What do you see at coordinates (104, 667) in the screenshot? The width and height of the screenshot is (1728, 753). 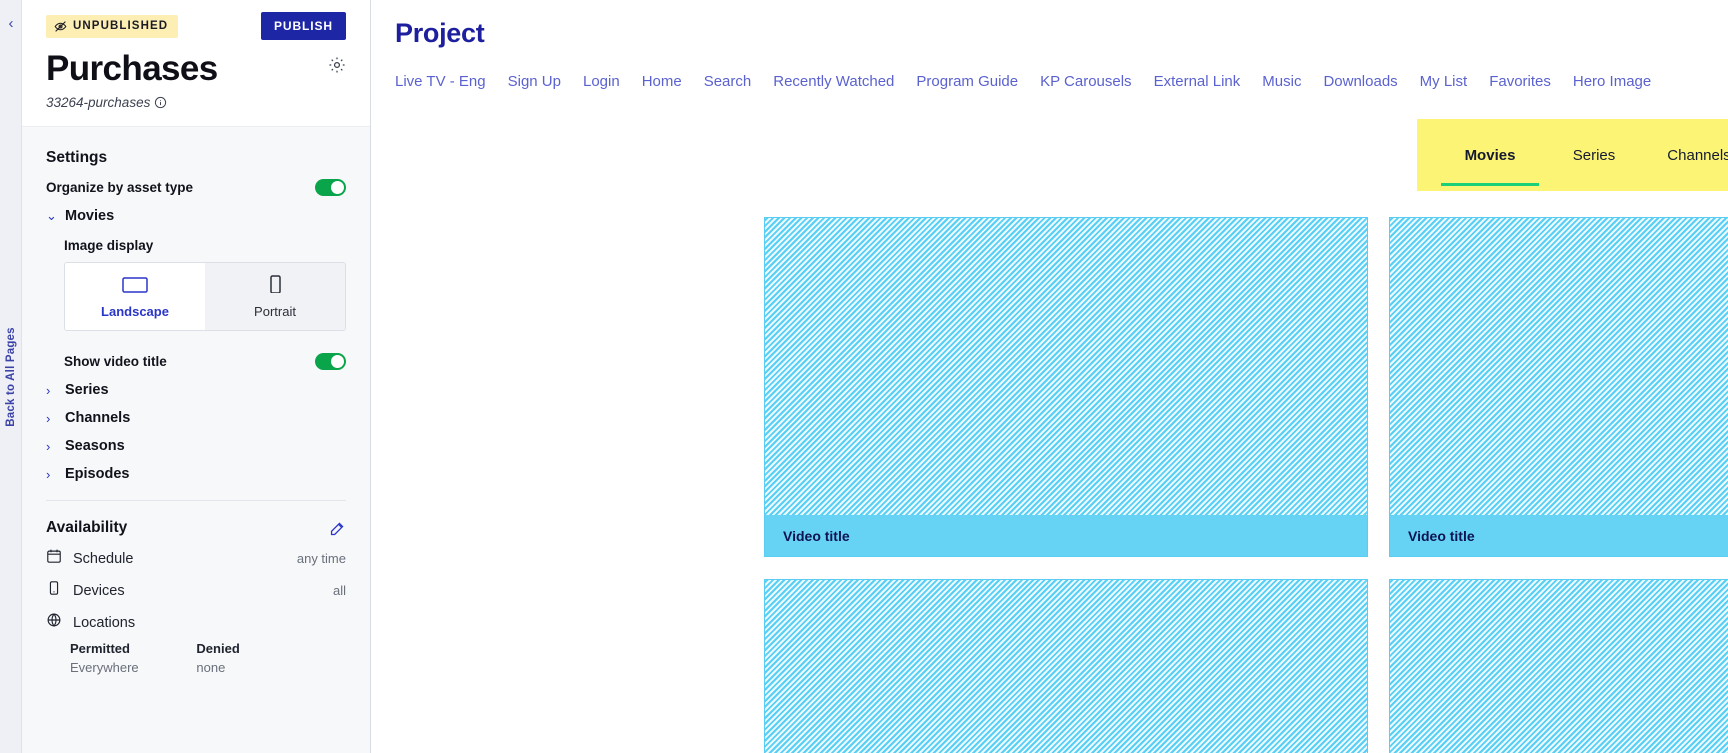 I see `locations-permitted-value: Everywhere` at bounding box center [104, 667].